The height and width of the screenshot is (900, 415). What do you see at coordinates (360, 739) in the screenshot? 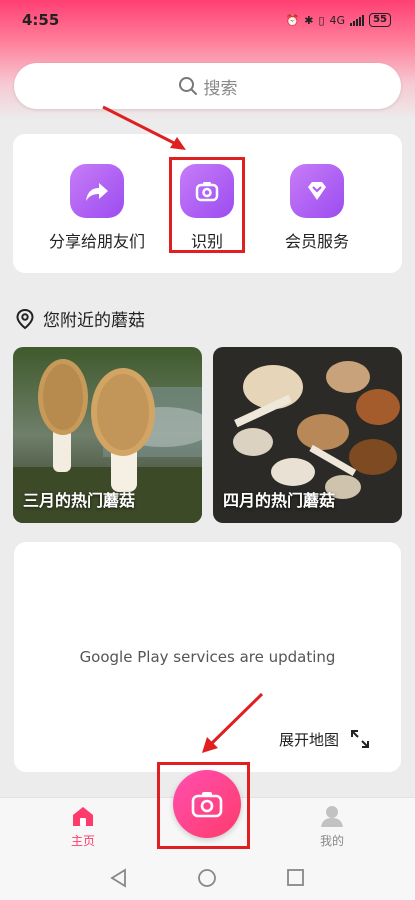
I see `expand-icon` at bounding box center [360, 739].